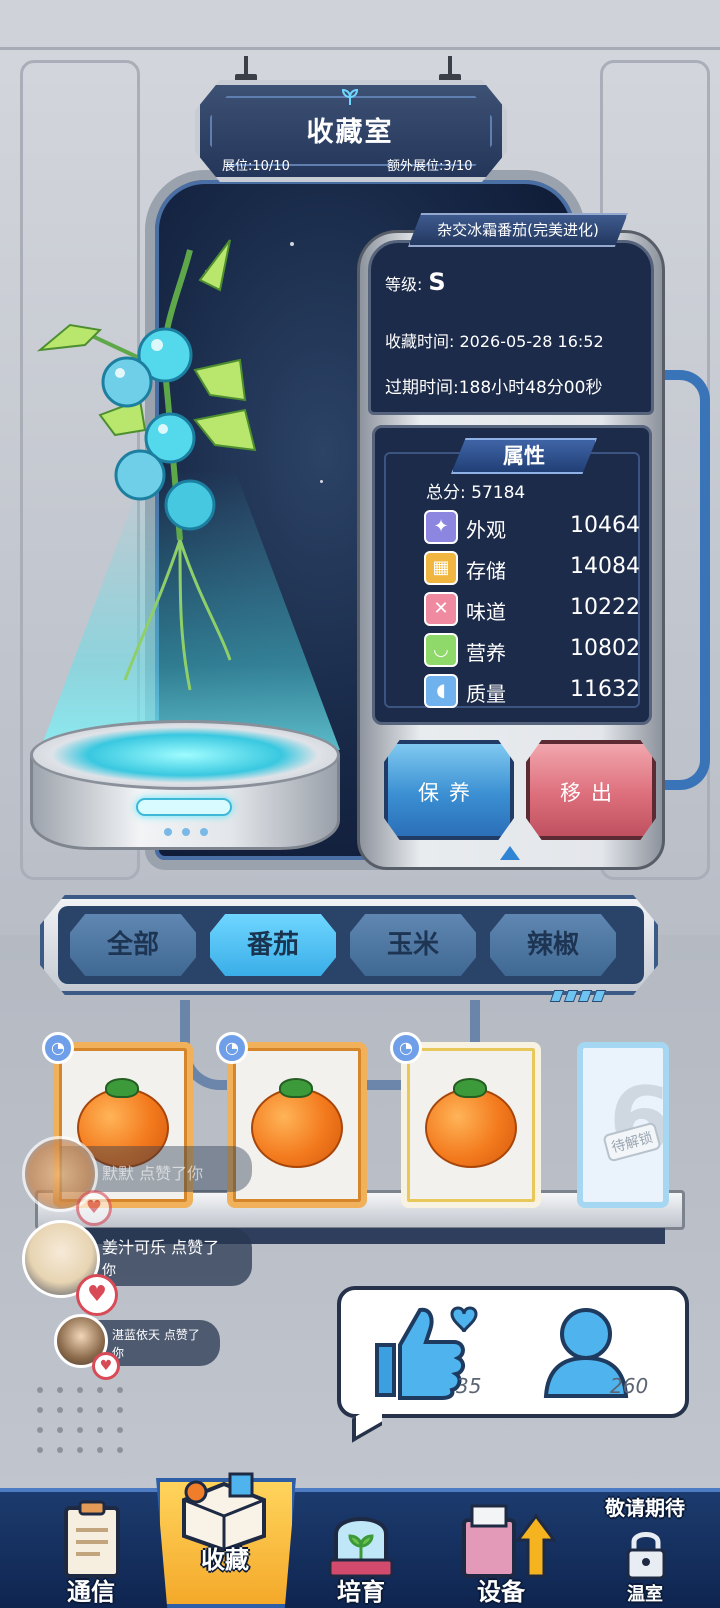  Describe the element at coordinates (469, 1386) in the screenshot. I see `likes-count: 35` at that location.